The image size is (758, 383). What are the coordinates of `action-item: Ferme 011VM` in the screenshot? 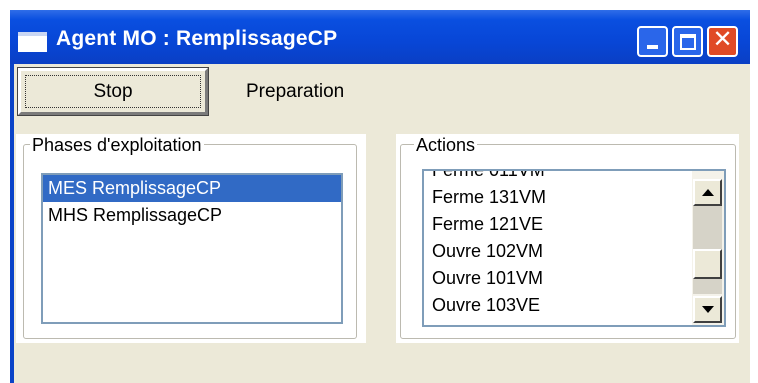 It's located at (547, 177).